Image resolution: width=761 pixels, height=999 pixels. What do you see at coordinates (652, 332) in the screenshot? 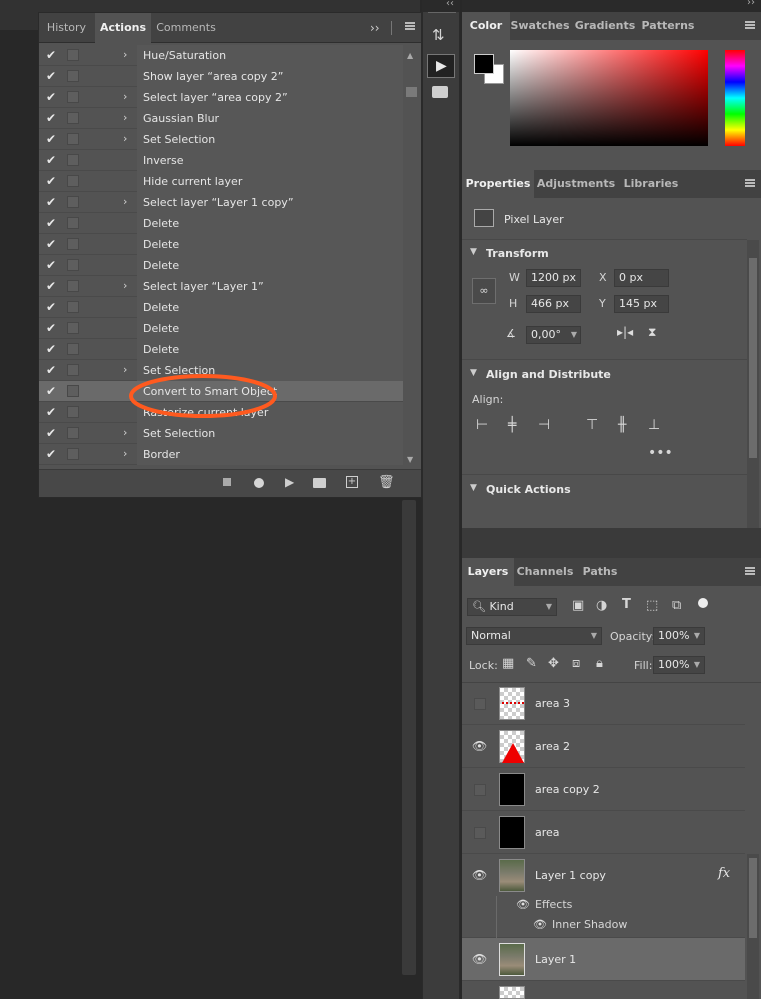
I see `flip-vertical-icon: ⧗` at bounding box center [652, 332].